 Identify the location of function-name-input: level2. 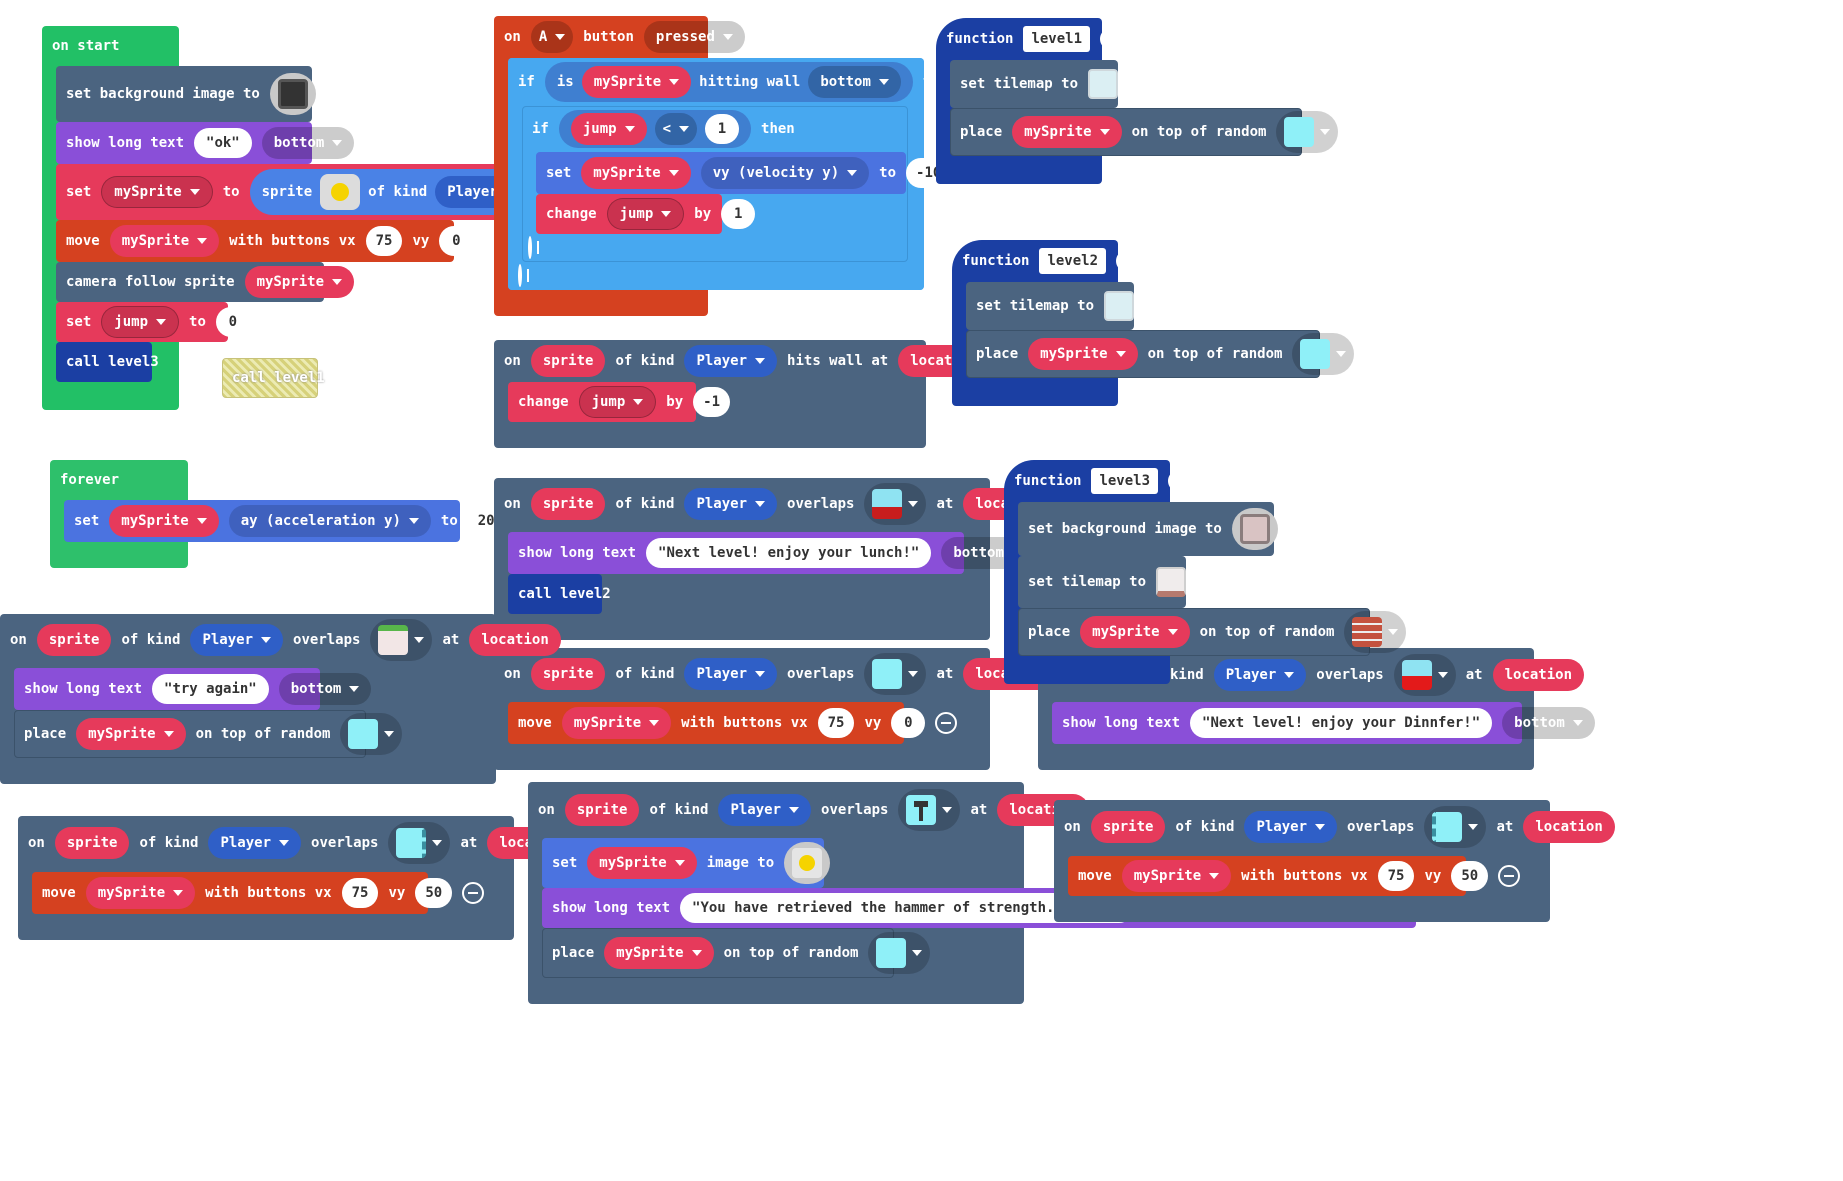
(1073, 261).